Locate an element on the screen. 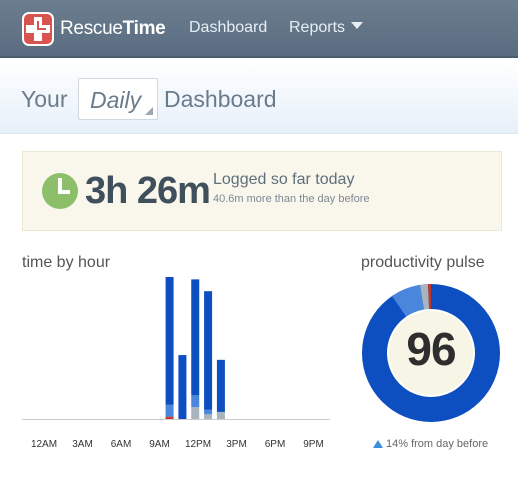  bar-13-neutral is located at coordinates (195, 413).